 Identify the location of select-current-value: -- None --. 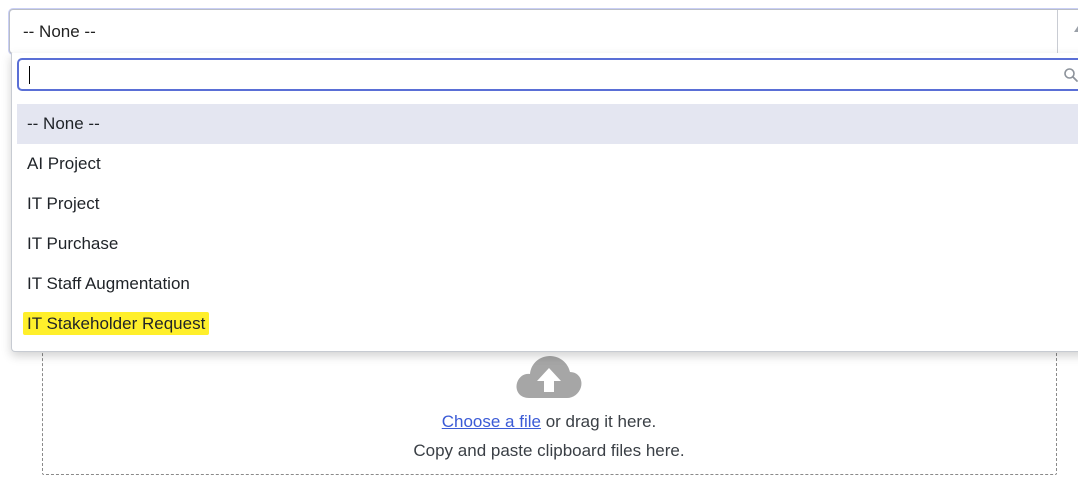
(59, 31).